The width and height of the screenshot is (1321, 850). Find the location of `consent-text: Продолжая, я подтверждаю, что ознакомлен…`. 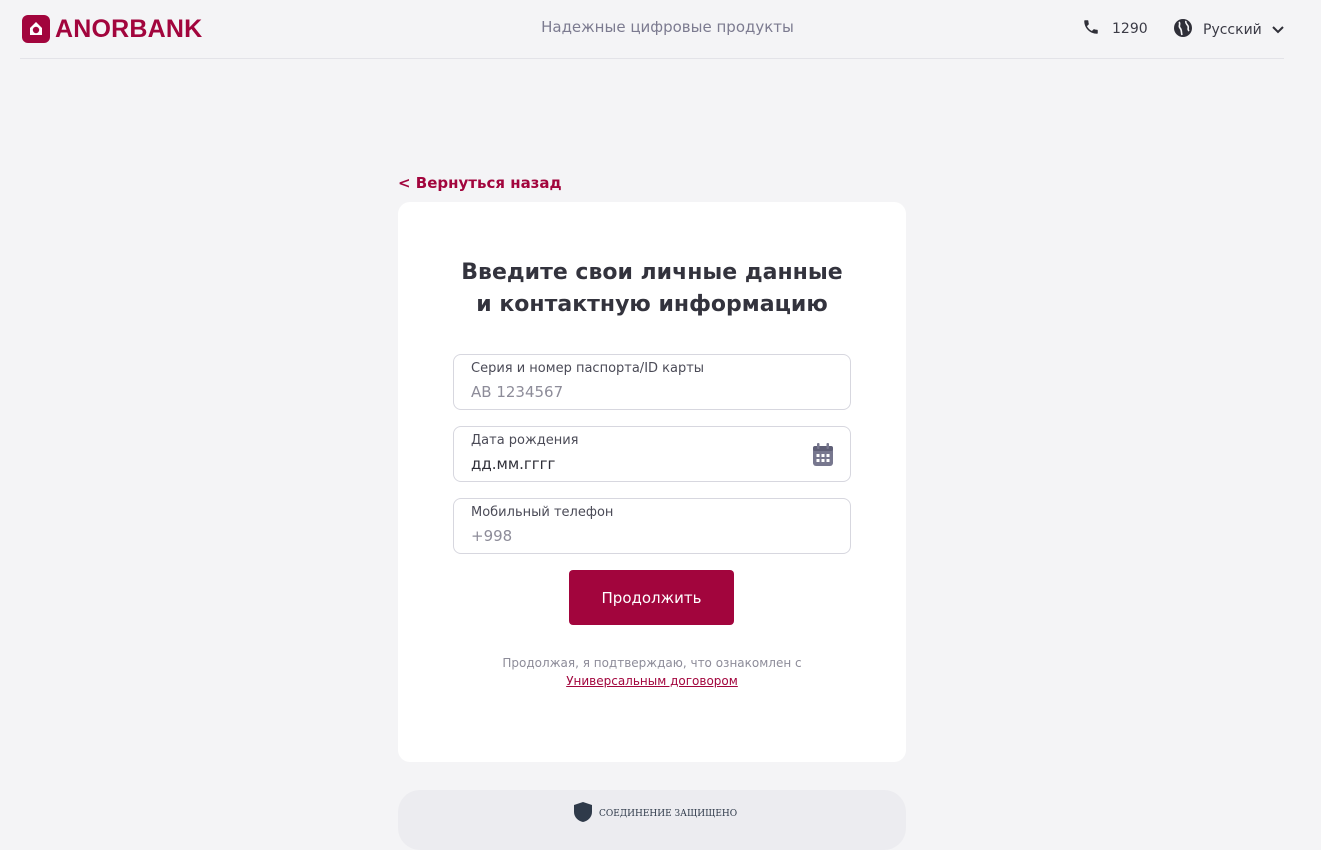

consent-text: Продолжая, я подтверждаю, что ознакомлен… is located at coordinates (652, 663).